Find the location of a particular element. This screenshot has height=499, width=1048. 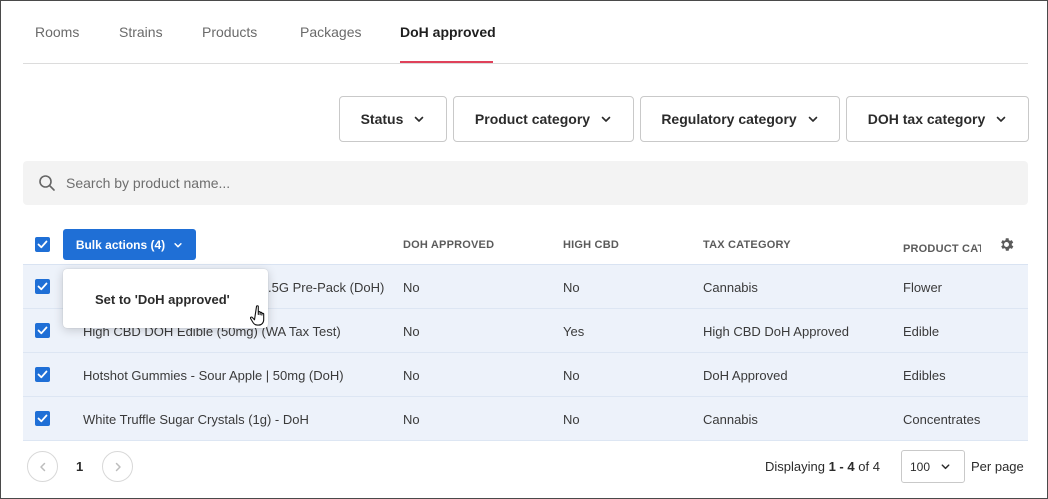

bulk-actions-label: Bulk actions (4) is located at coordinates (120, 244).